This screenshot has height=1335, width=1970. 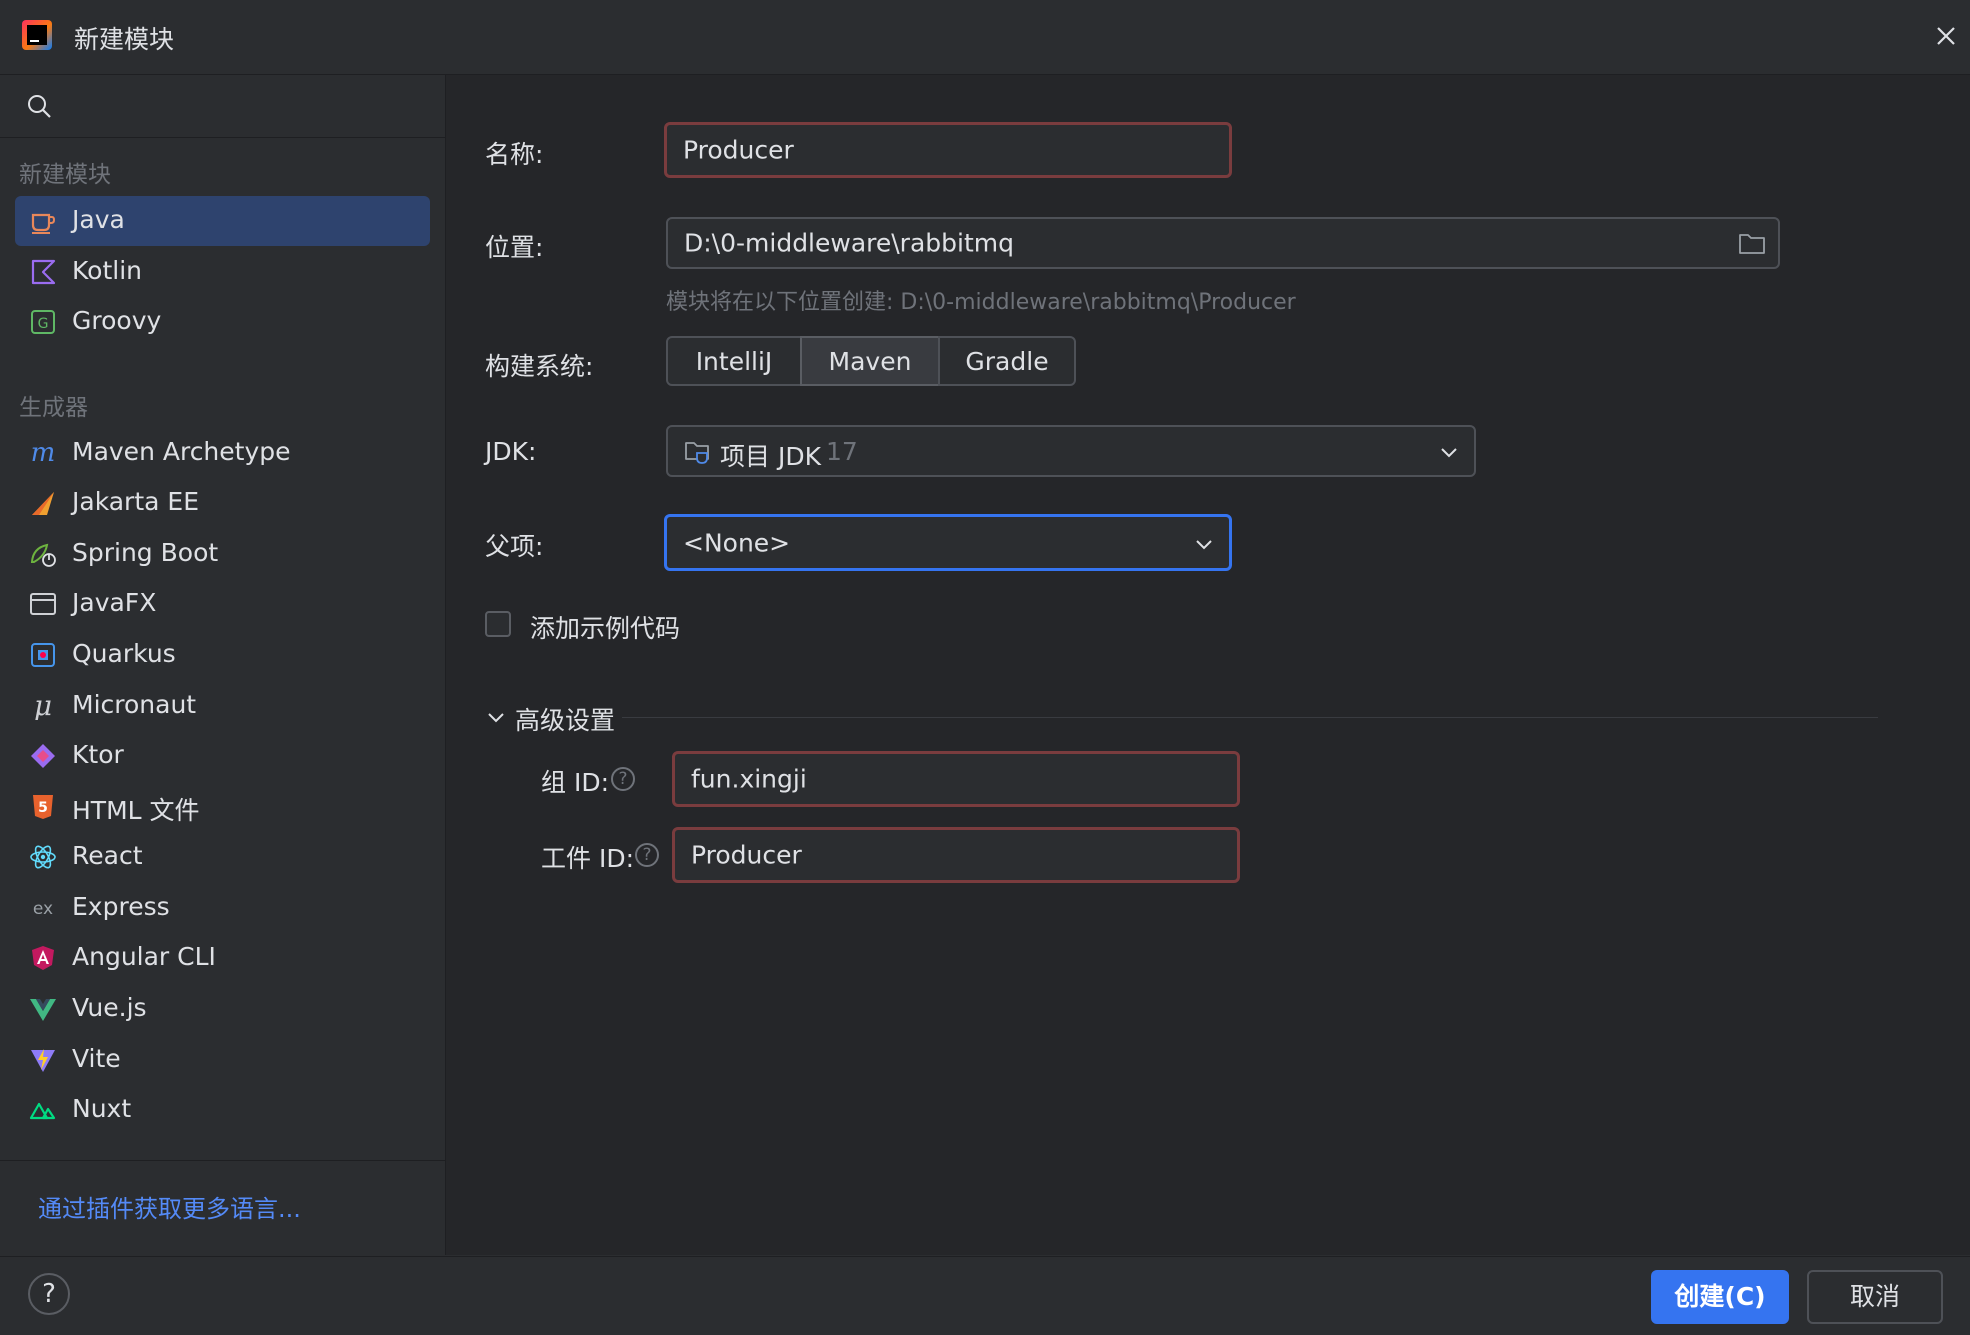 I want to click on folder-icon, so click(x=1752, y=243).